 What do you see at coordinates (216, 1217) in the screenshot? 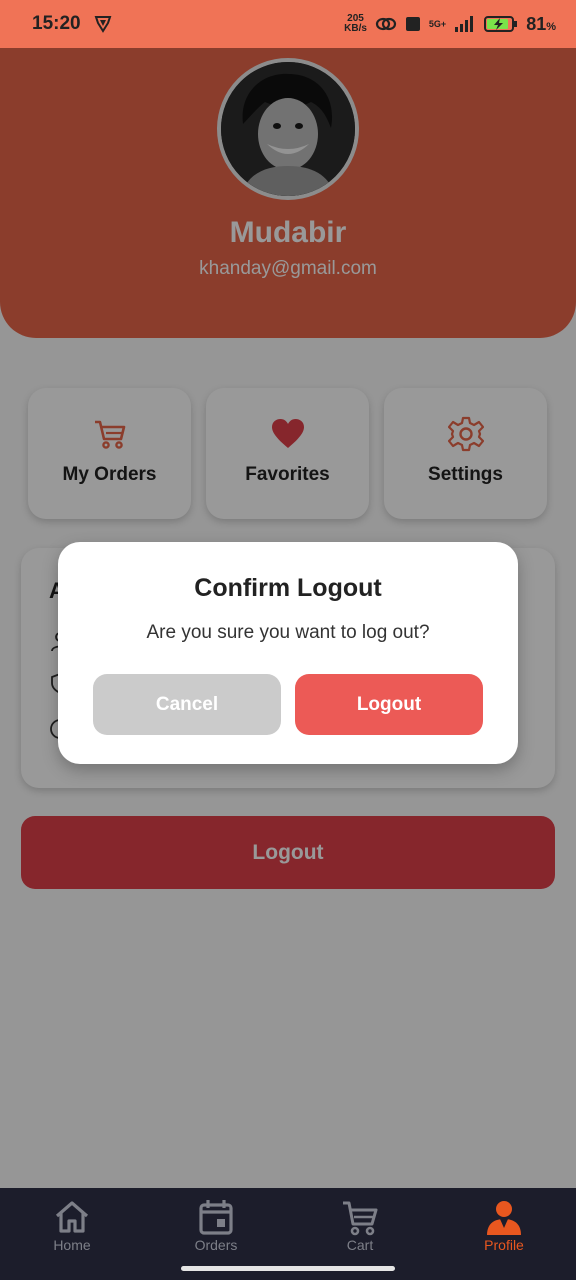
I see `calendar-icon` at bounding box center [216, 1217].